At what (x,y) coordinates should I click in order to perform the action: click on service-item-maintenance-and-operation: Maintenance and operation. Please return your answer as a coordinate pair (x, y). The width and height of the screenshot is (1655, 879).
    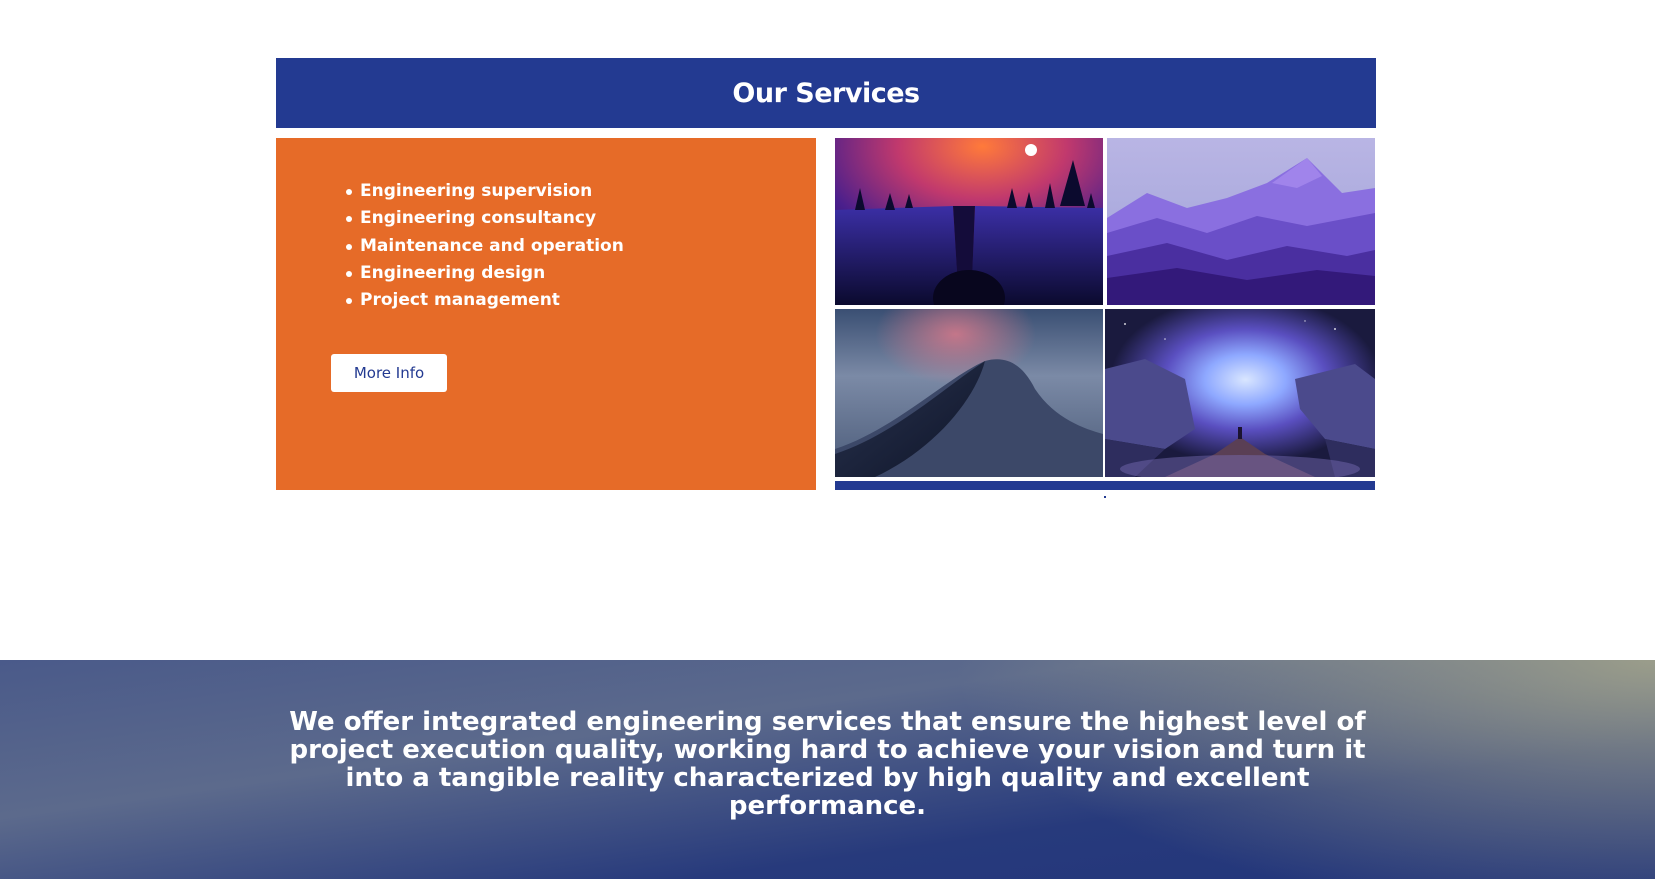
    Looking at the image, I should click on (485, 246).